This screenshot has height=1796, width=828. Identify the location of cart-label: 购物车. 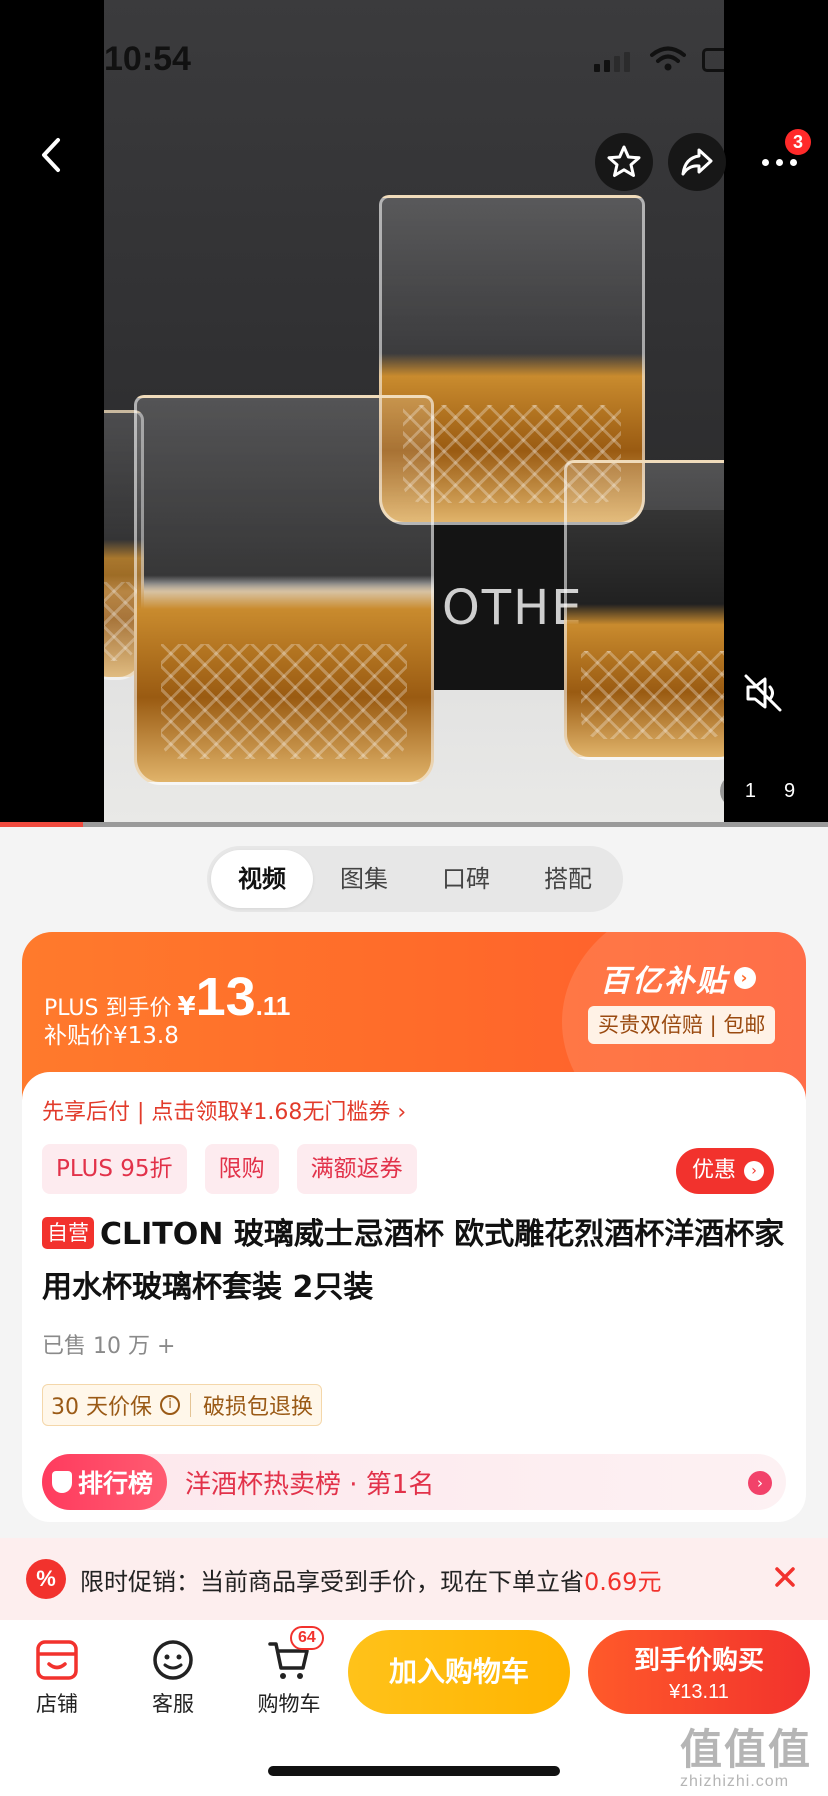
(289, 1704).